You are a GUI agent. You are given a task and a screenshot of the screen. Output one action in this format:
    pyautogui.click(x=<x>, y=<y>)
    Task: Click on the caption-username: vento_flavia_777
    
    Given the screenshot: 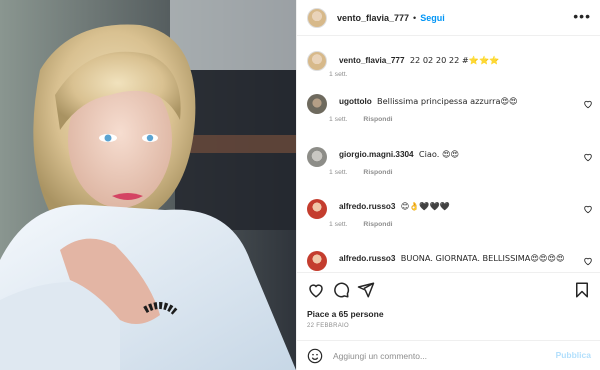 What is the action you would take?
    pyautogui.click(x=372, y=60)
    